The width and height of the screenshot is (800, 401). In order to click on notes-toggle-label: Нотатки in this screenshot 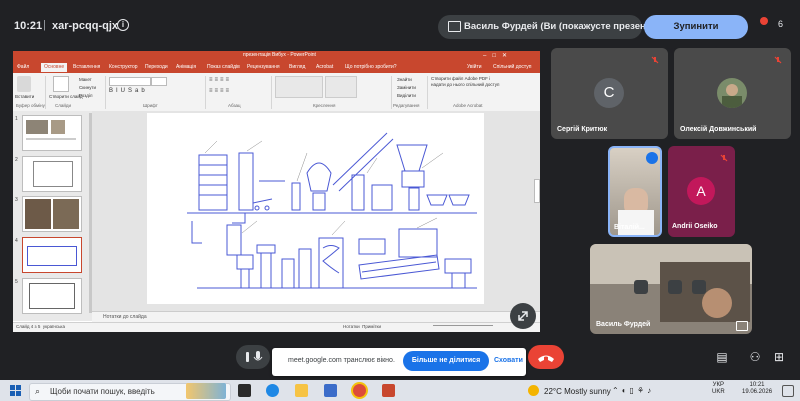, I will do `click(351, 326)`.